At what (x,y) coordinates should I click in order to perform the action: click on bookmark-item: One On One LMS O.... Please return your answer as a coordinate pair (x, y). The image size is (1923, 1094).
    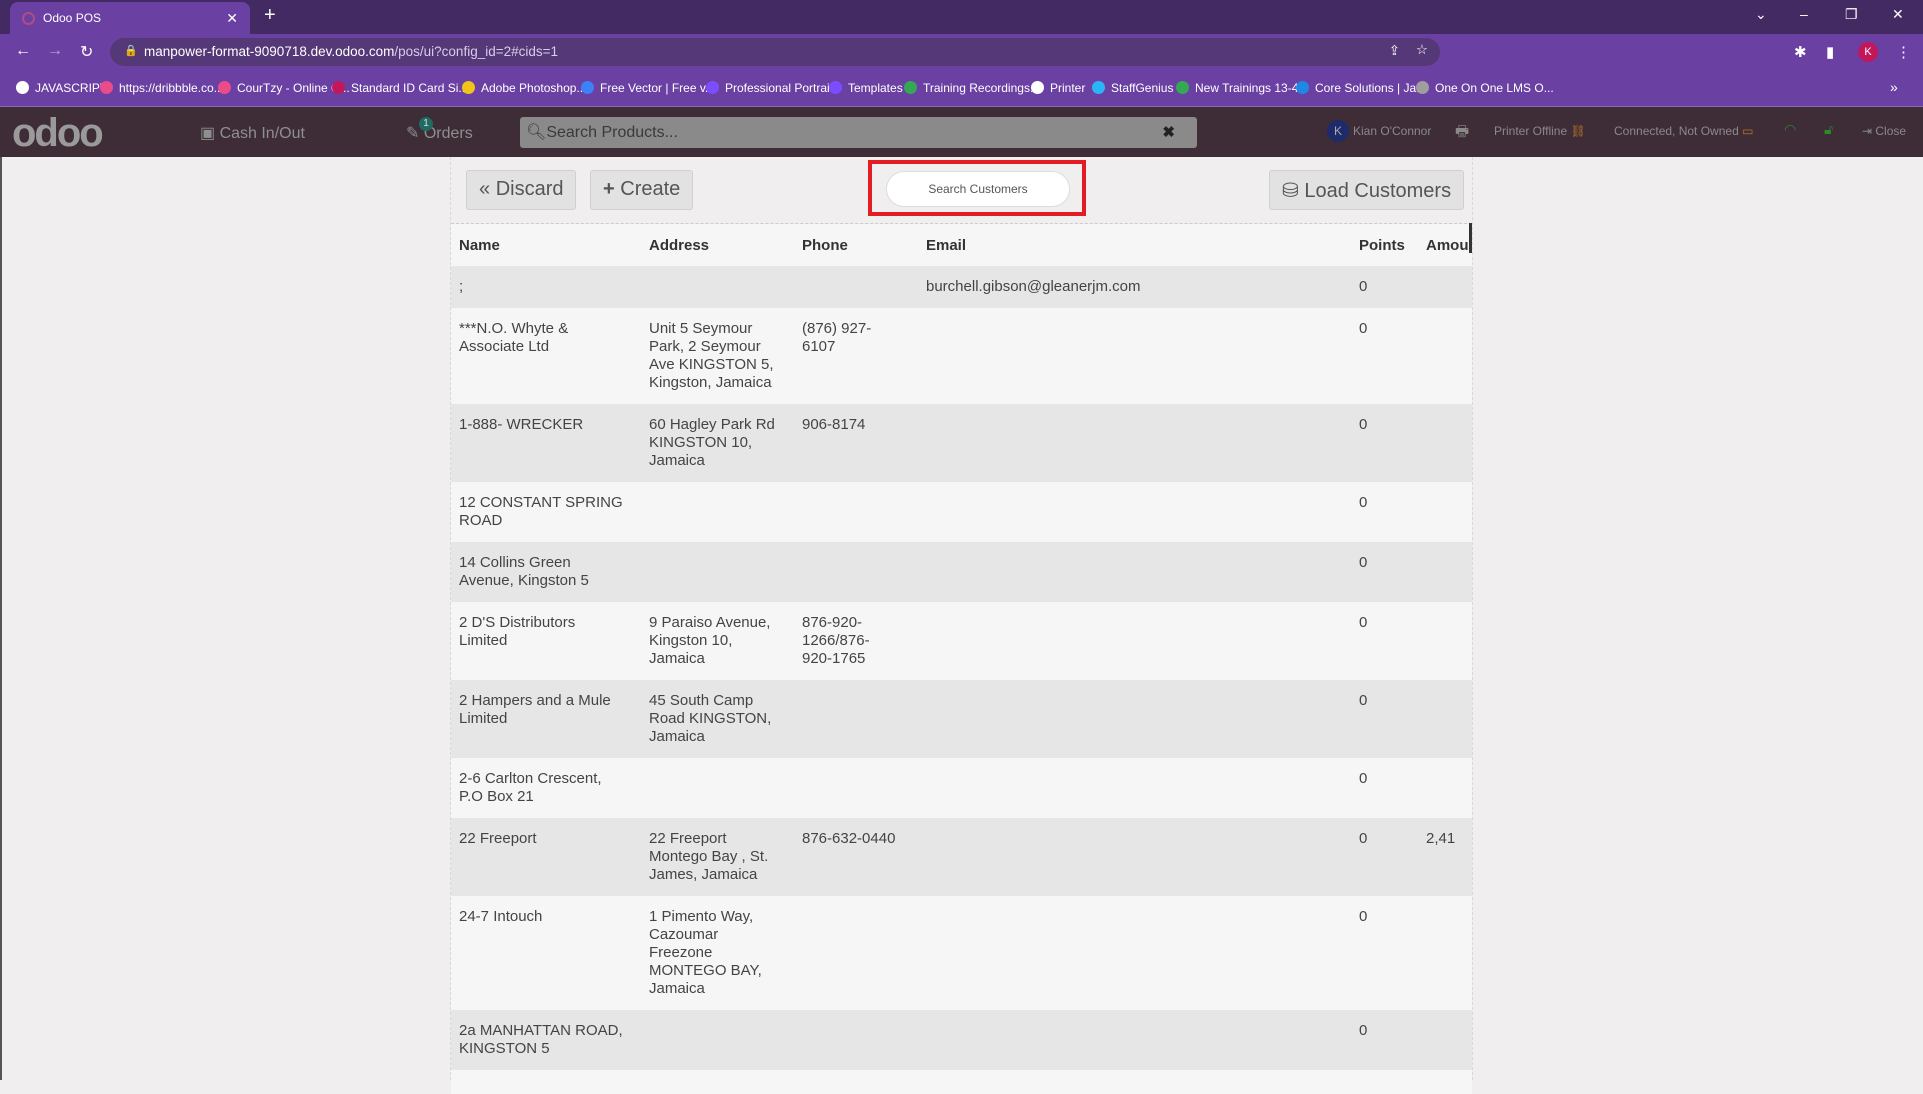
    Looking at the image, I should click on (1485, 88).